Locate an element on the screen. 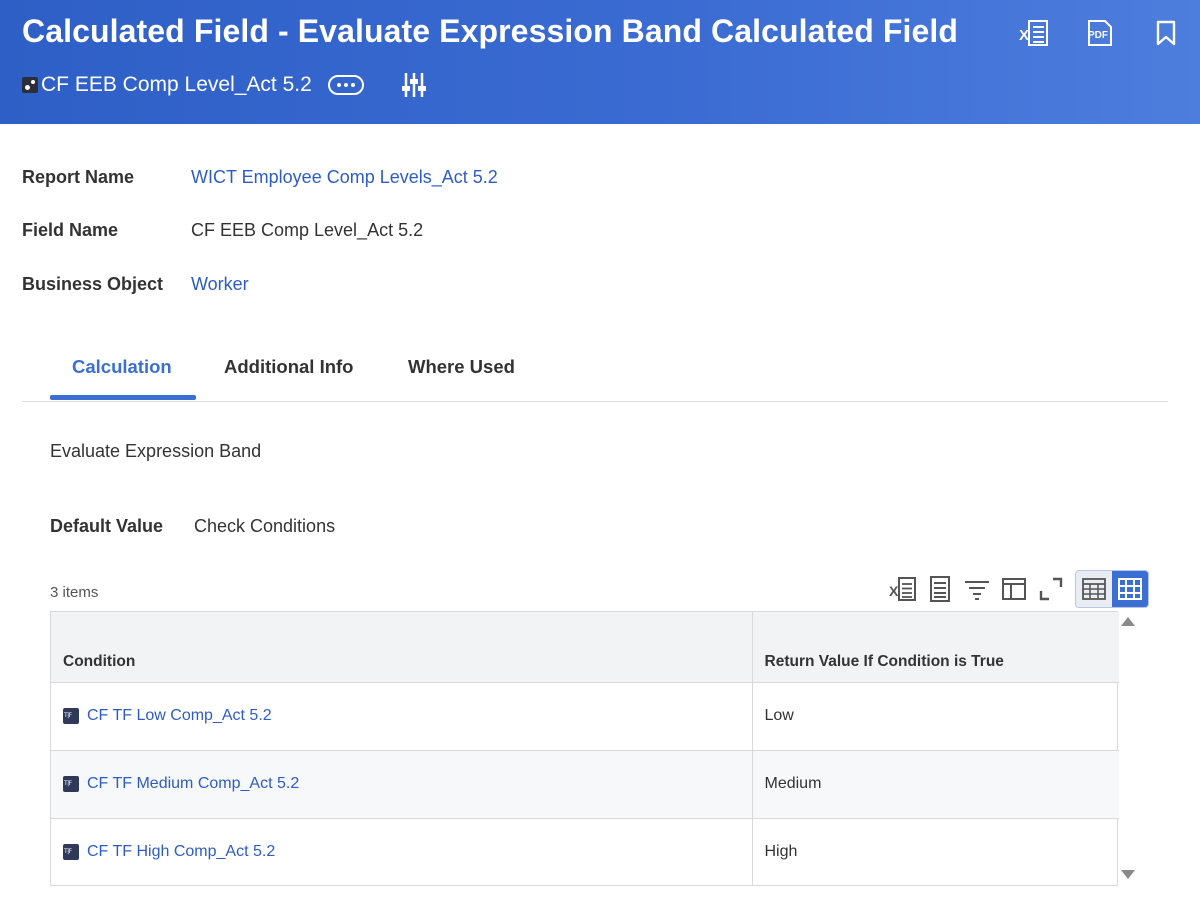 The width and height of the screenshot is (1200, 920). condition-cell: CF TF High Comp_Act 5.2 is located at coordinates (402, 852).